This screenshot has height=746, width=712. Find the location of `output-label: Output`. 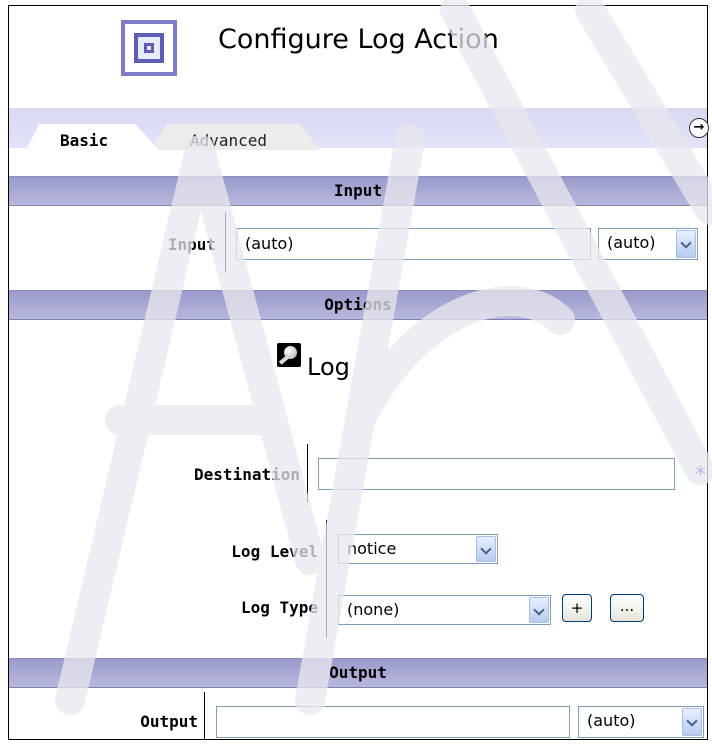

output-label: Output is located at coordinates (169, 721).